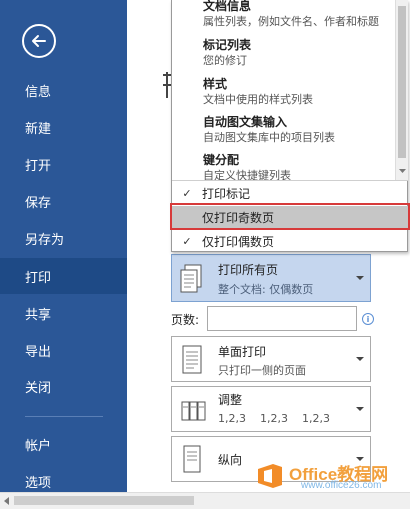 This screenshot has height=509, width=410. Describe the element at coordinates (270, 476) in the screenshot. I see `office-logo-icon` at that location.